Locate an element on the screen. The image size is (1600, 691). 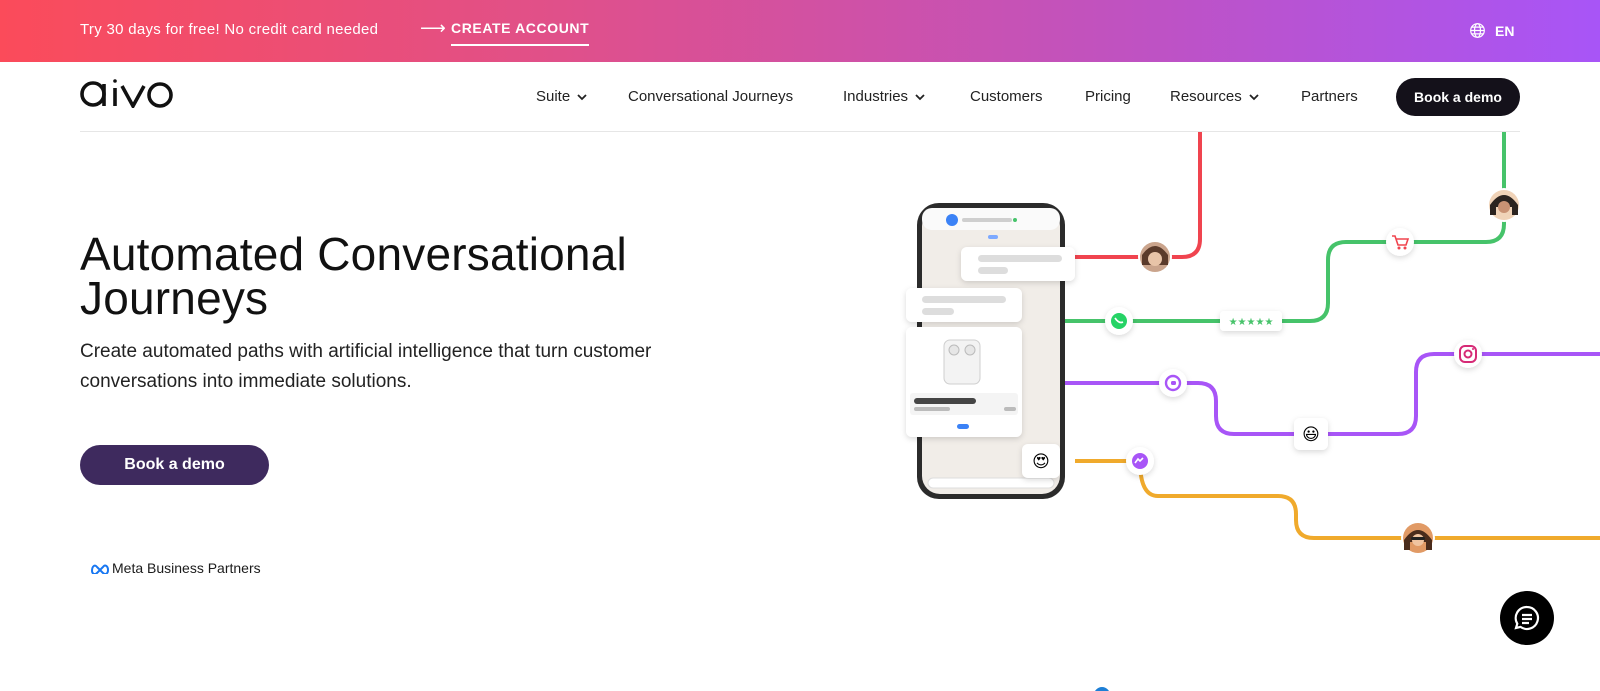
heart-eyes-emoji: 😍 is located at coordinates (1041, 462).